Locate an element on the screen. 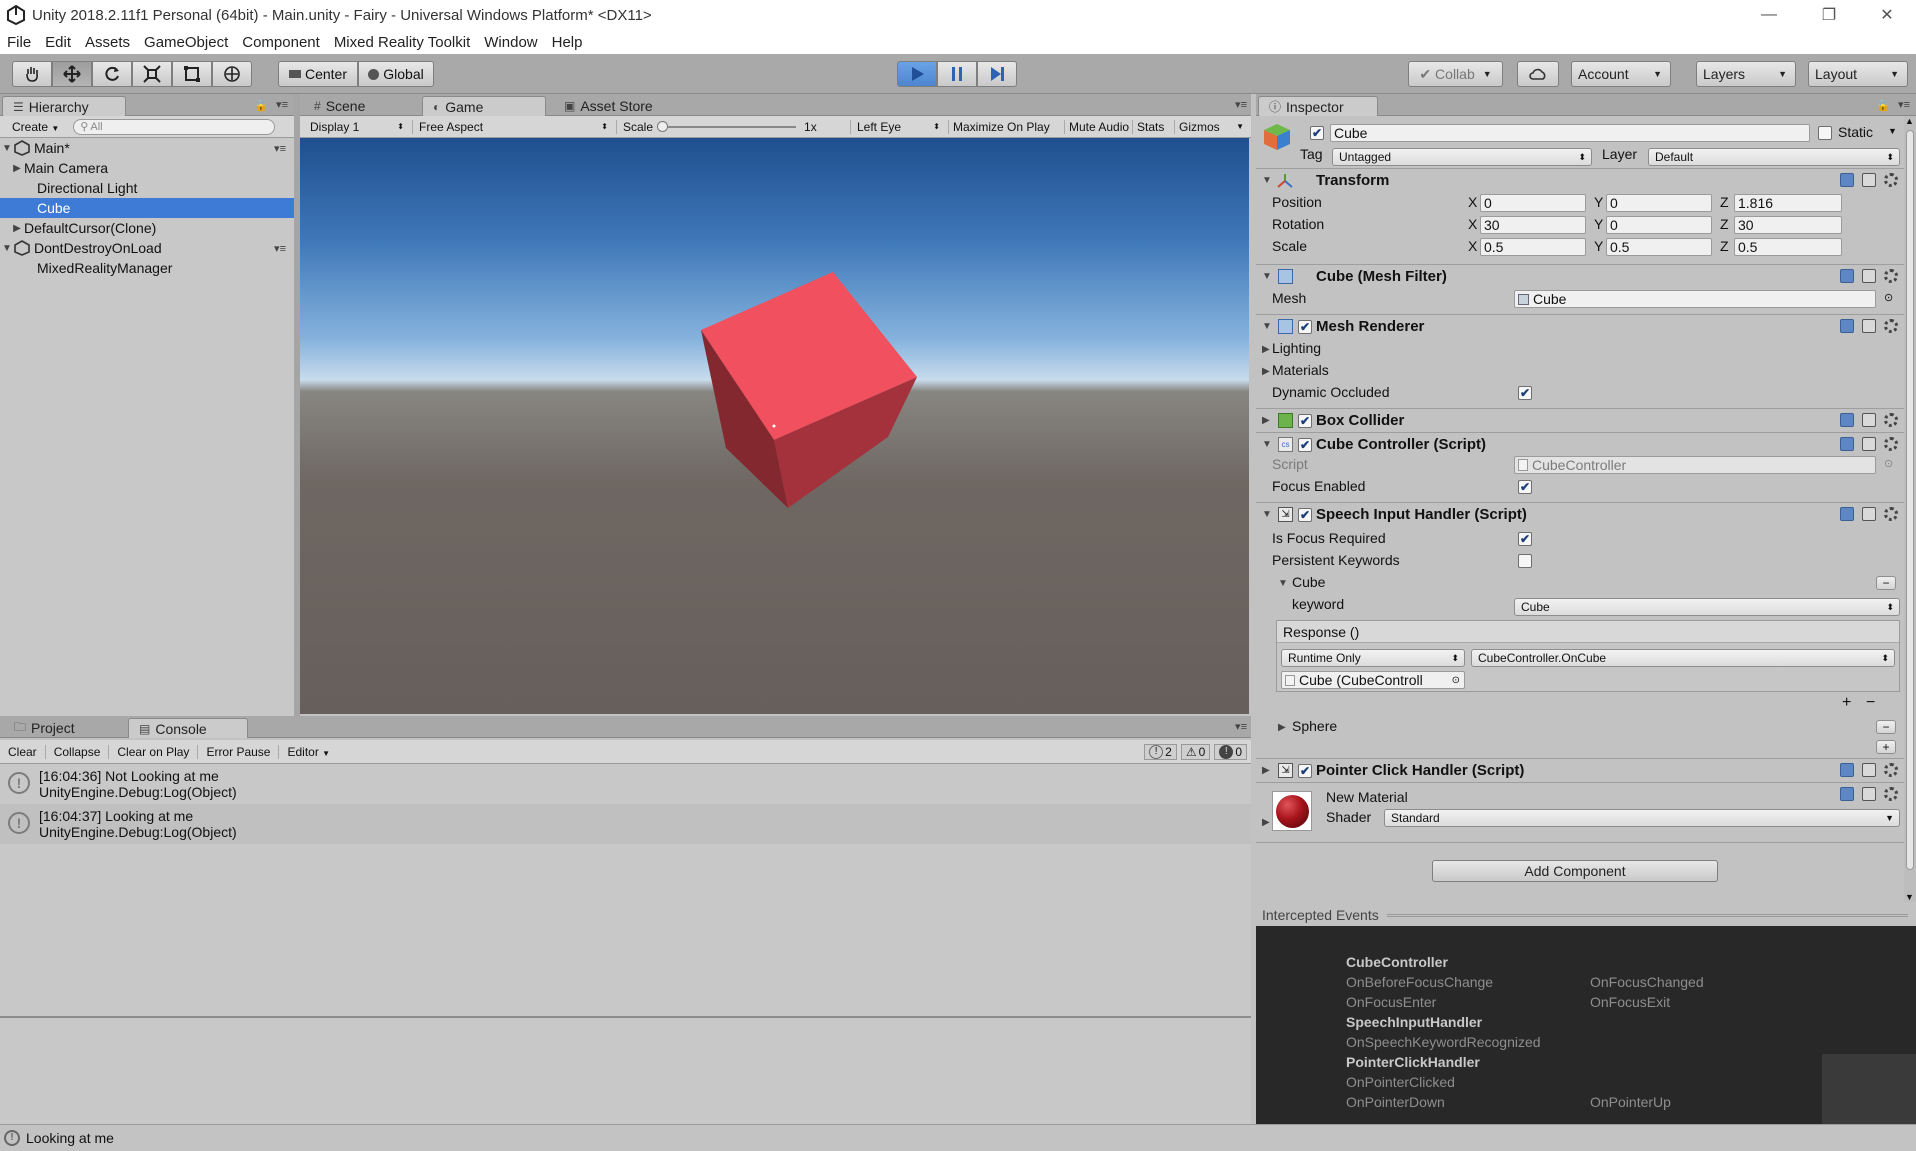 The height and width of the screenshot is (1151, 1916). display-dropdown: Display 1 ⬍ is located at coordinates (356, 127).